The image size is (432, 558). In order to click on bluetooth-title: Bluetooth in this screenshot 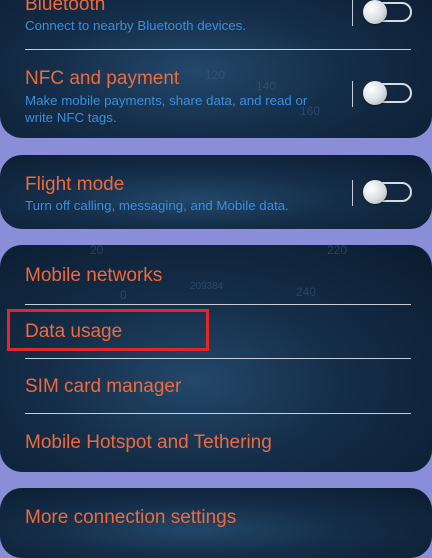, I will do `click(65, 7)`.